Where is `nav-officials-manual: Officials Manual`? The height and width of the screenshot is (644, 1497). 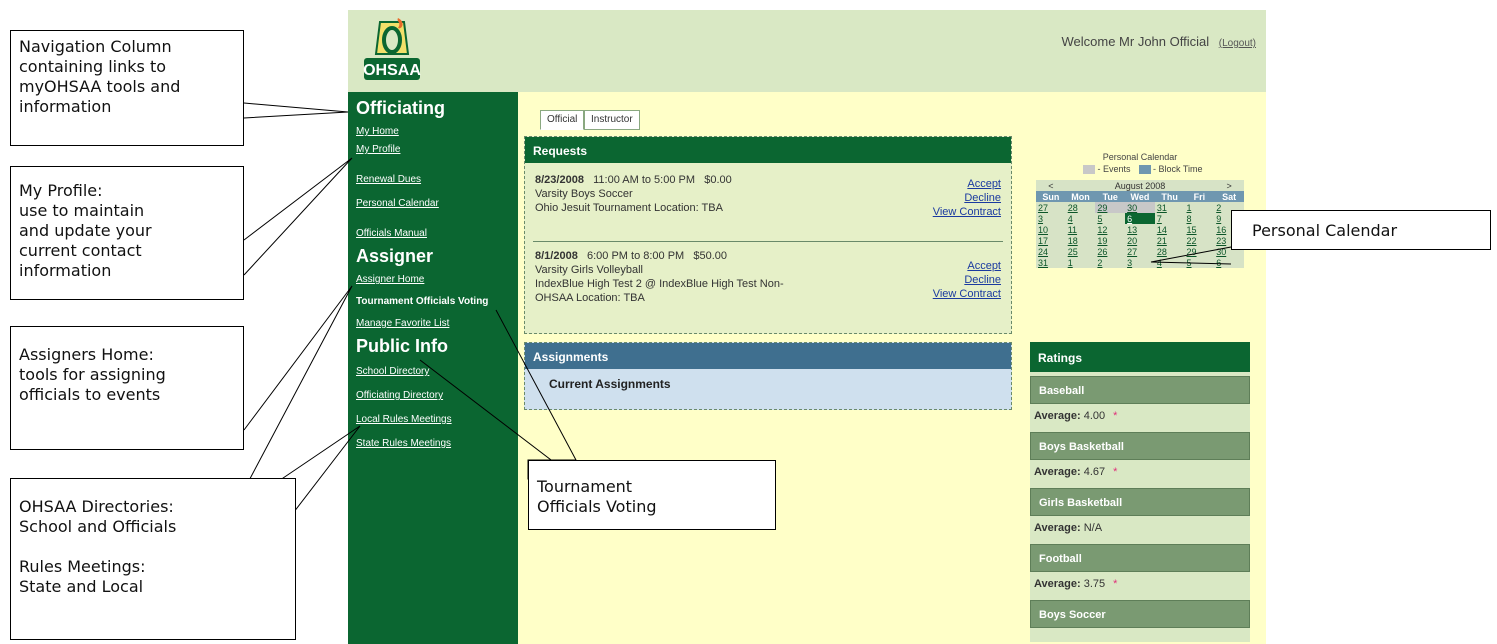
nav-officials-manual: Officials Manual is located at coordinates (391, 233).